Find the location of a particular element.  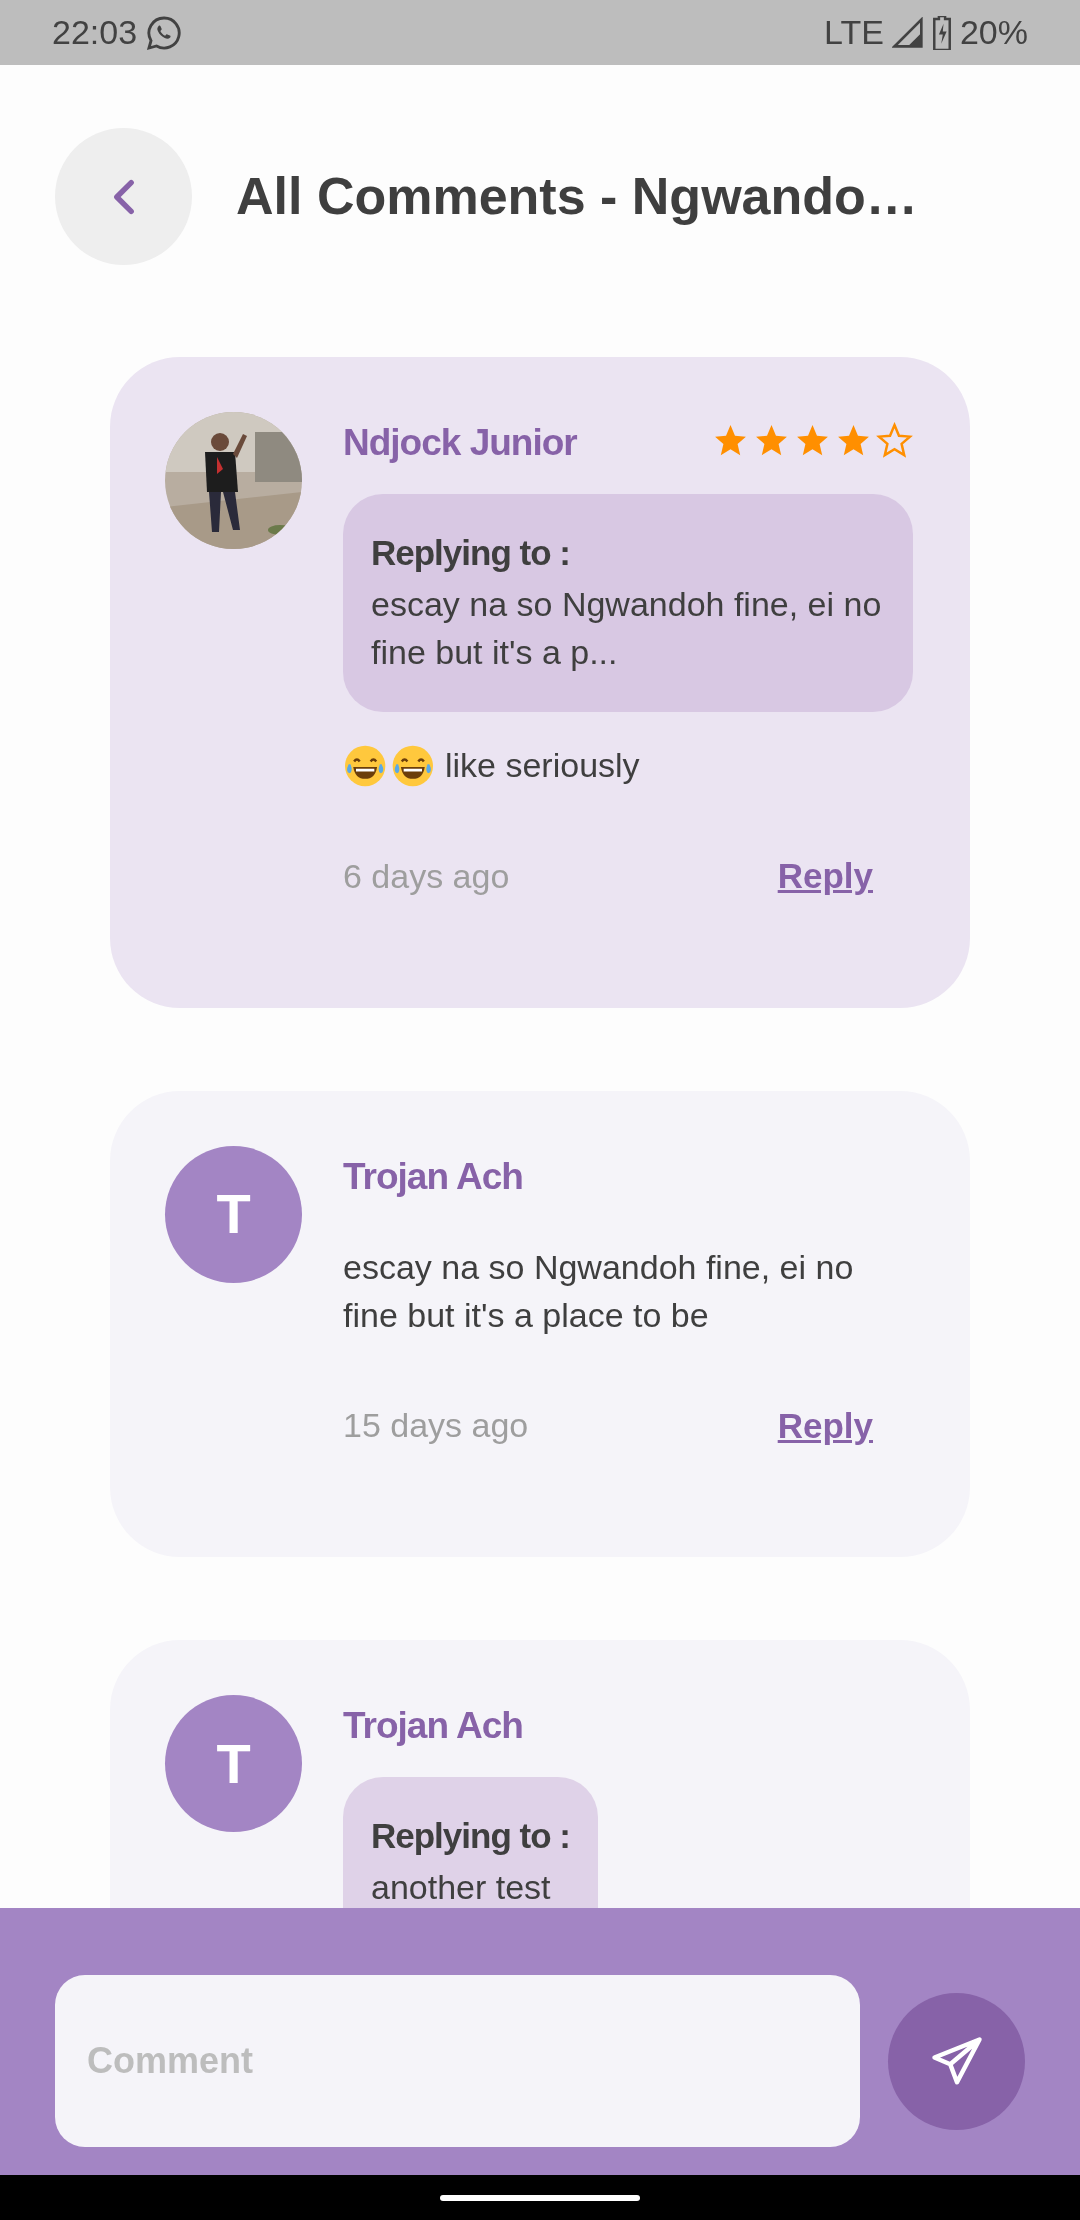

status-time: 22:03 is located at coordinates (95, 32).